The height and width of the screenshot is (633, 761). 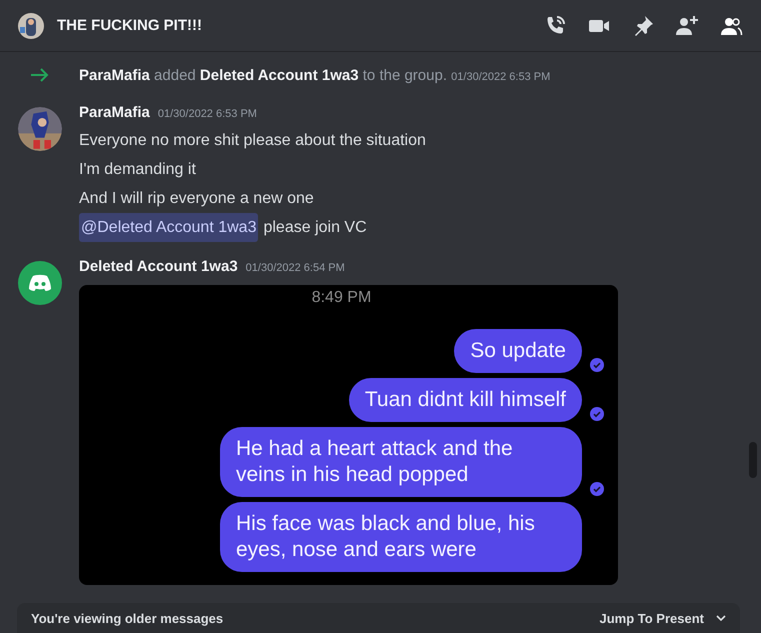 I want to click on chevron-down-icon, so click(x=721, y=618).